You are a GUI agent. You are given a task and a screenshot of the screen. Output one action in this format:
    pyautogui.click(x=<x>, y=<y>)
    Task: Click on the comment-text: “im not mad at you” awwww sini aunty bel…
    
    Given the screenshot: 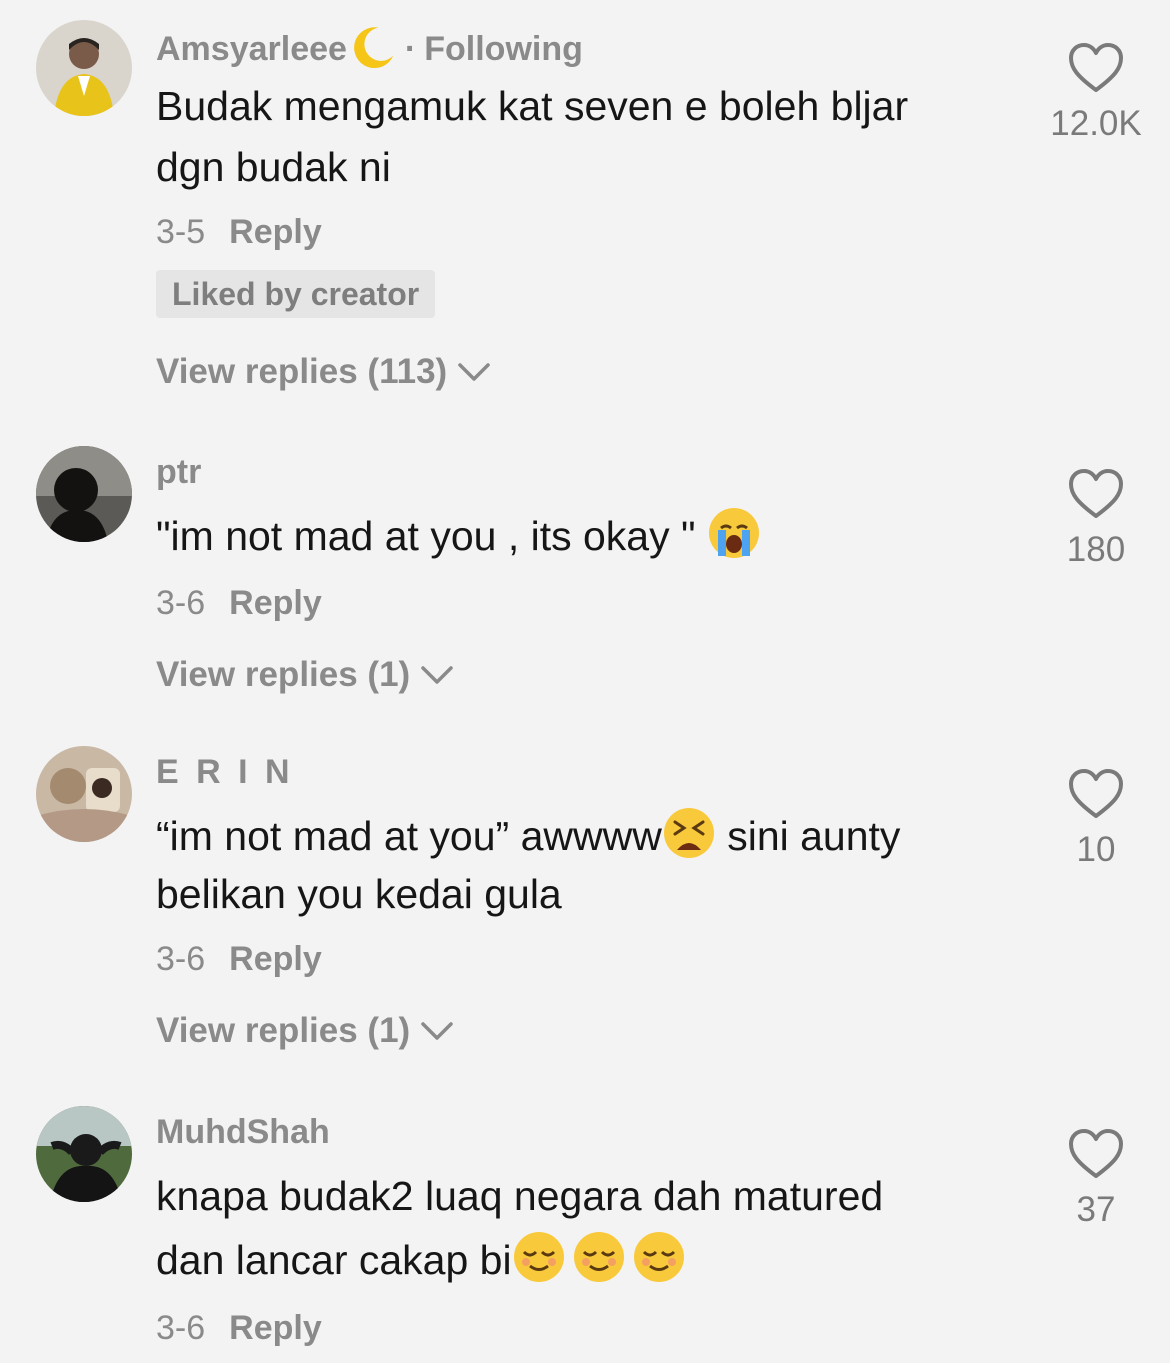 What is the action you would take?
    pyautogui.click(x=576, y=864)
    